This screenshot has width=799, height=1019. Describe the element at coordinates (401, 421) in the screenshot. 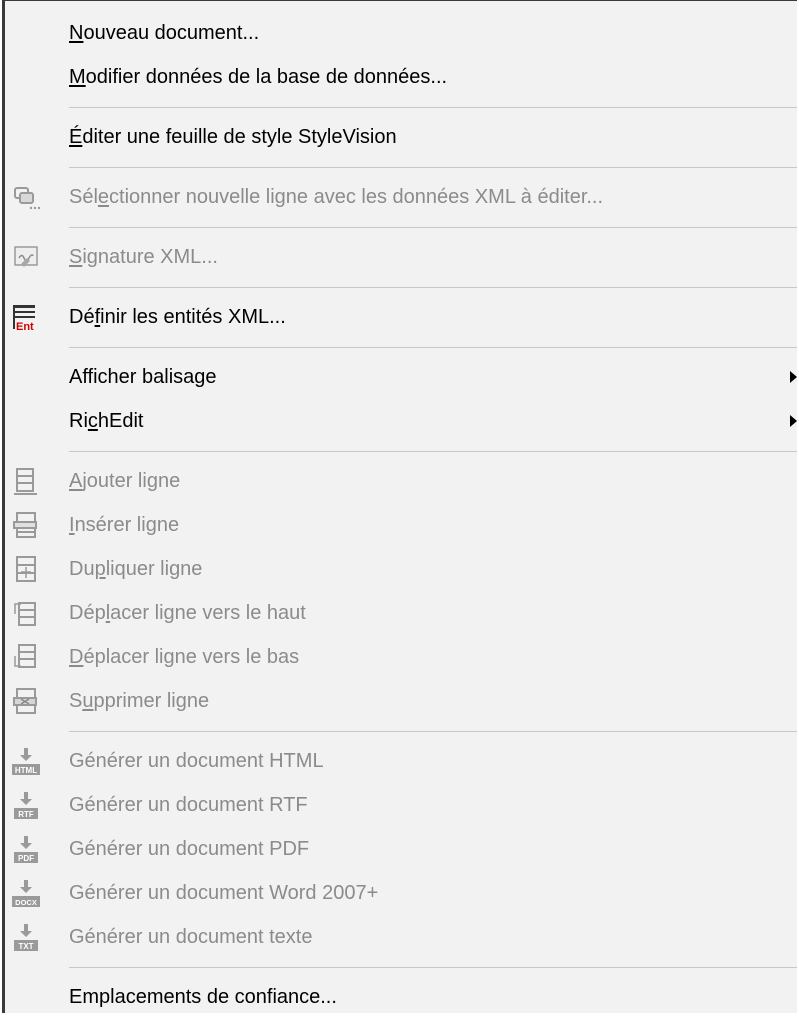

I see `menu-item-richedit: RichEdit` at that location.